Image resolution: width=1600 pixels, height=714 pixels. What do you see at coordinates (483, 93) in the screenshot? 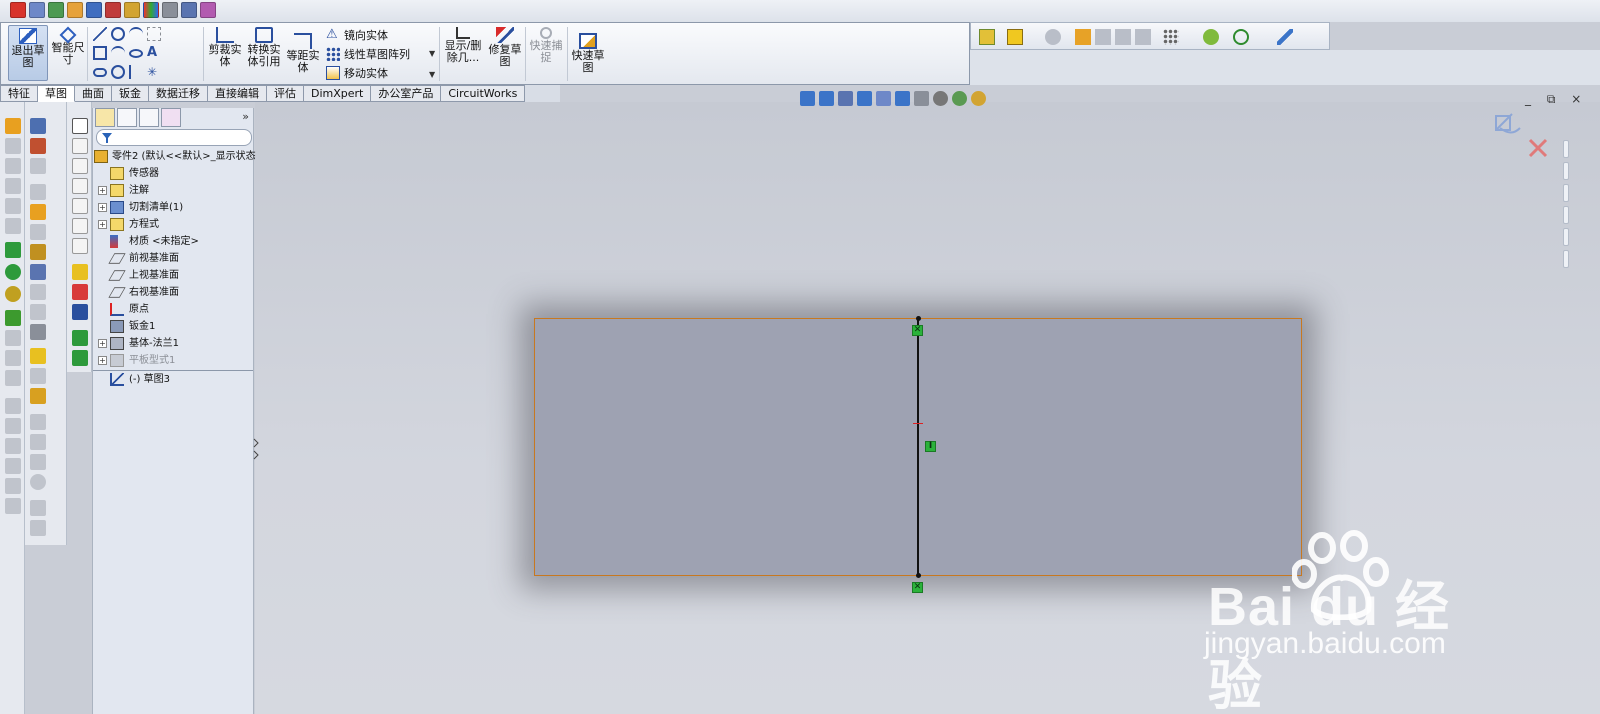
I see `tab-9: CircuitWorks` at bounding box center [483, 93].